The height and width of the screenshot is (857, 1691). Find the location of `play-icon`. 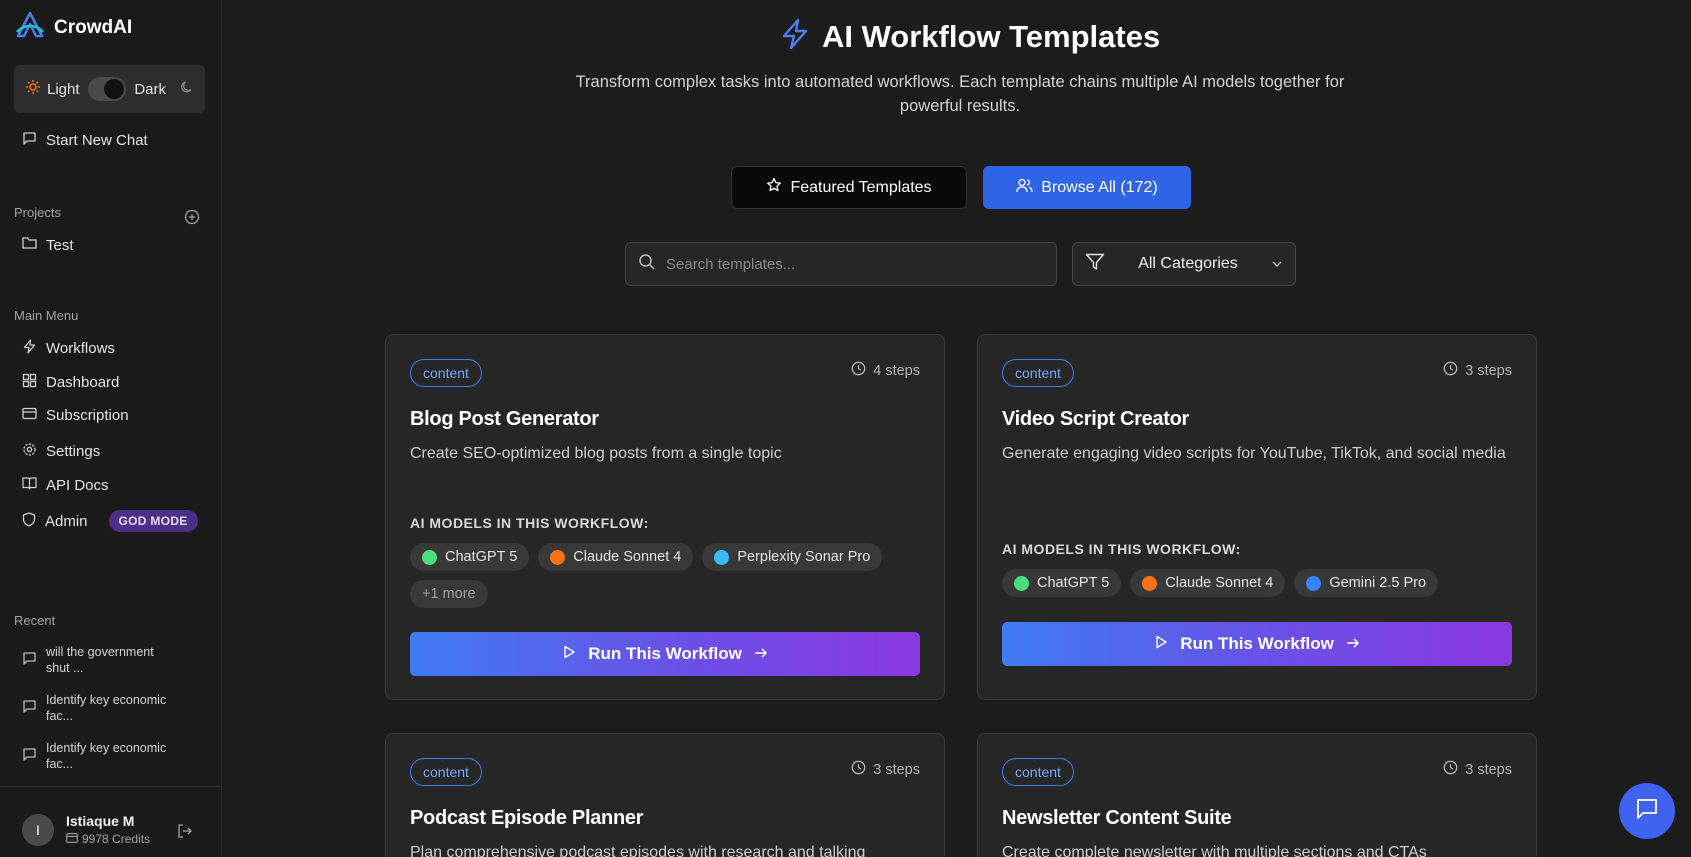

play-icon is located at coordinates (1161, 644).